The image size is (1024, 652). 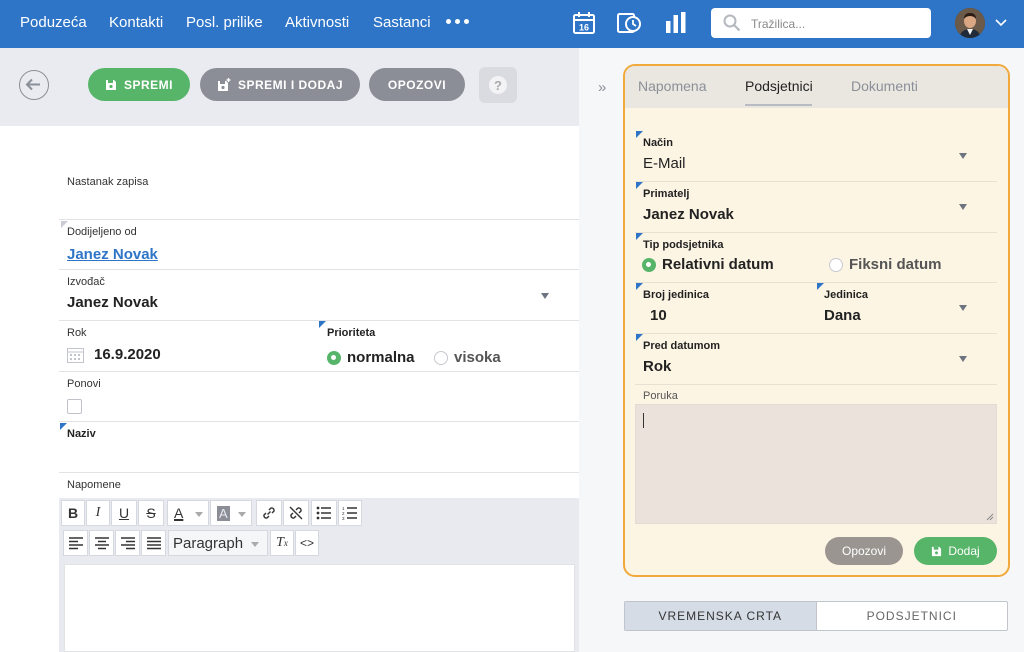 I want to click on priority-label: Prioriteta, so click(x=351, y=333).